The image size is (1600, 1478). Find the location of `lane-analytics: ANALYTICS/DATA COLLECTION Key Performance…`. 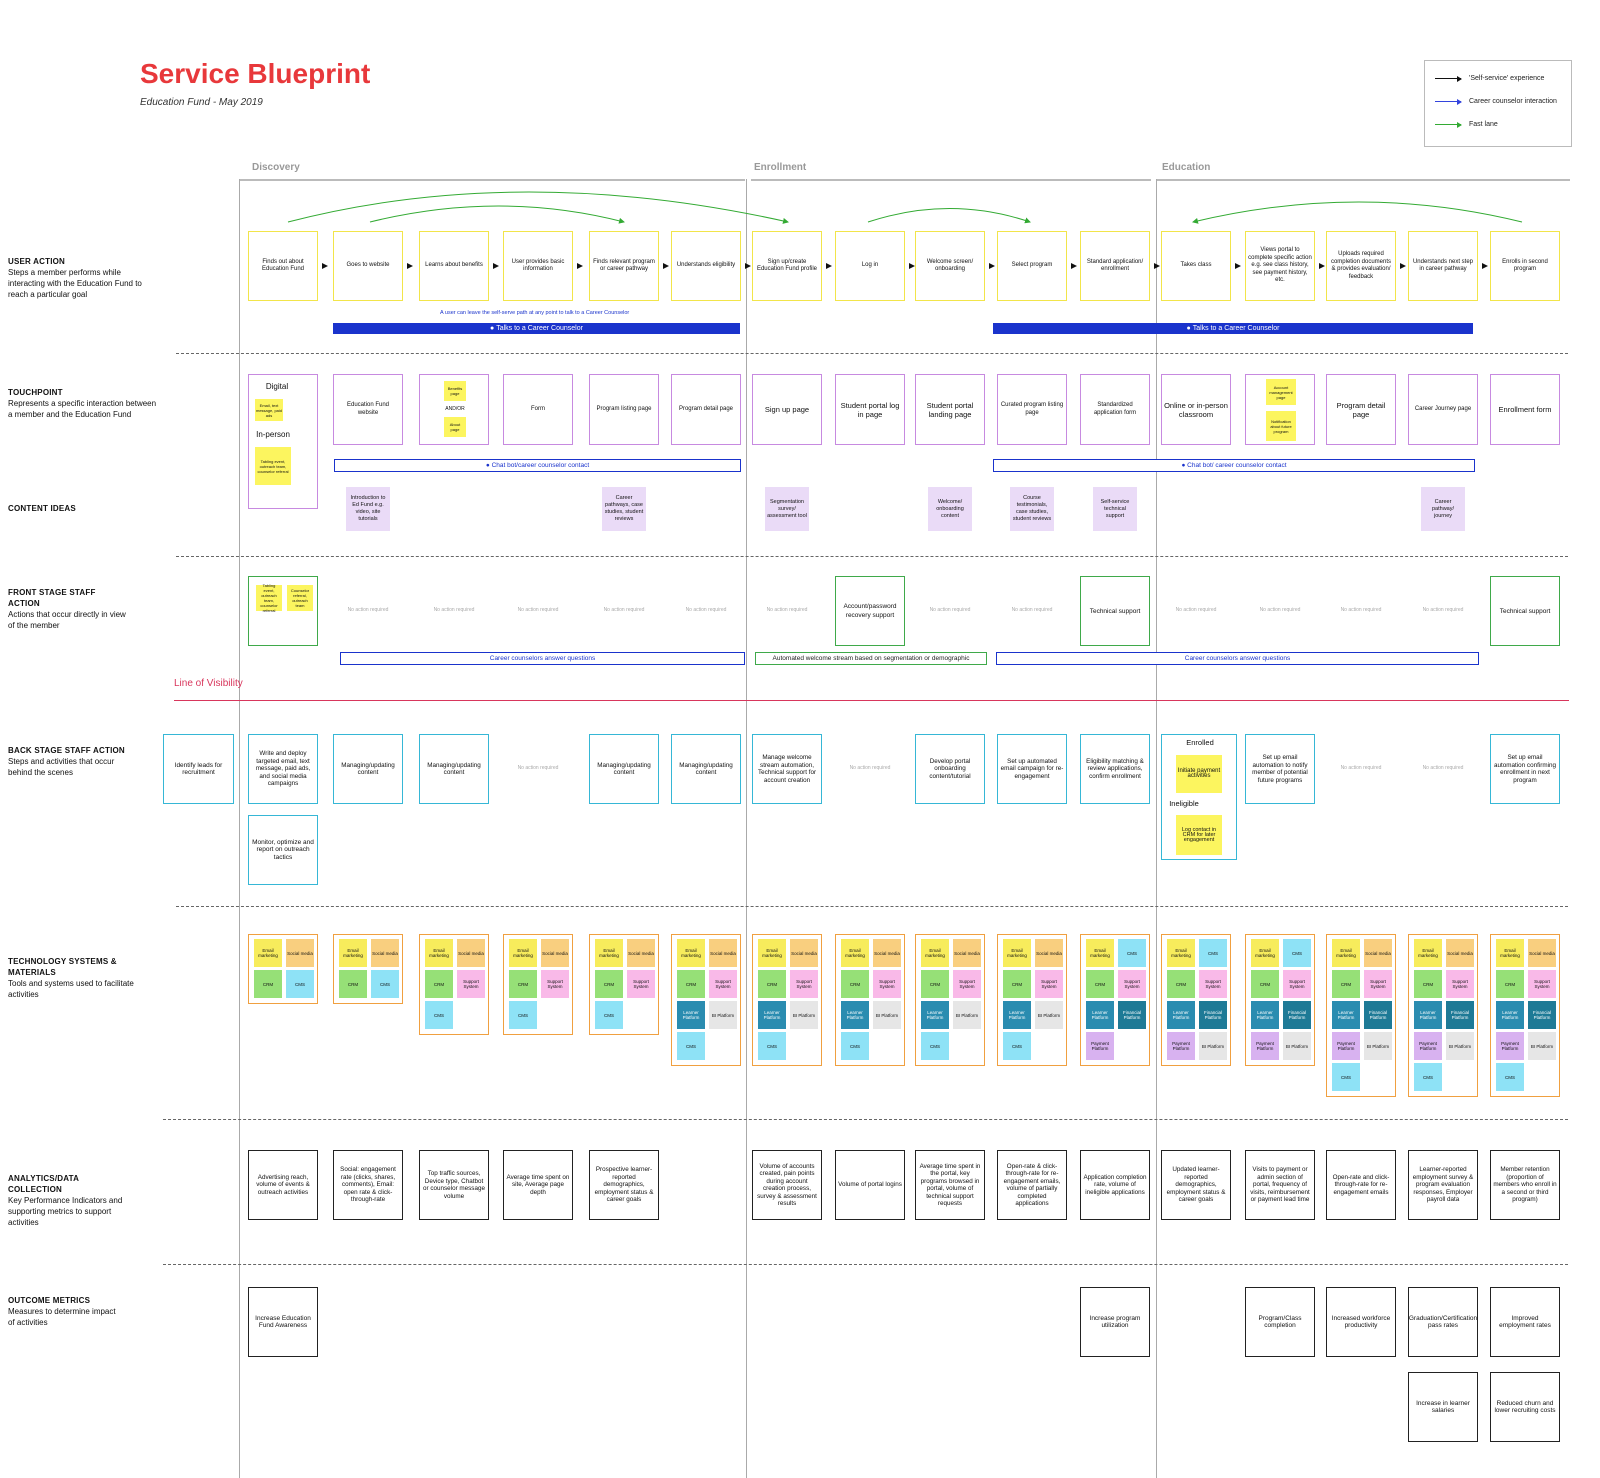

lane-analytics: ANALYTICS/DATA COLLECTION Key Performance… is located at coordinates (65, 1200).